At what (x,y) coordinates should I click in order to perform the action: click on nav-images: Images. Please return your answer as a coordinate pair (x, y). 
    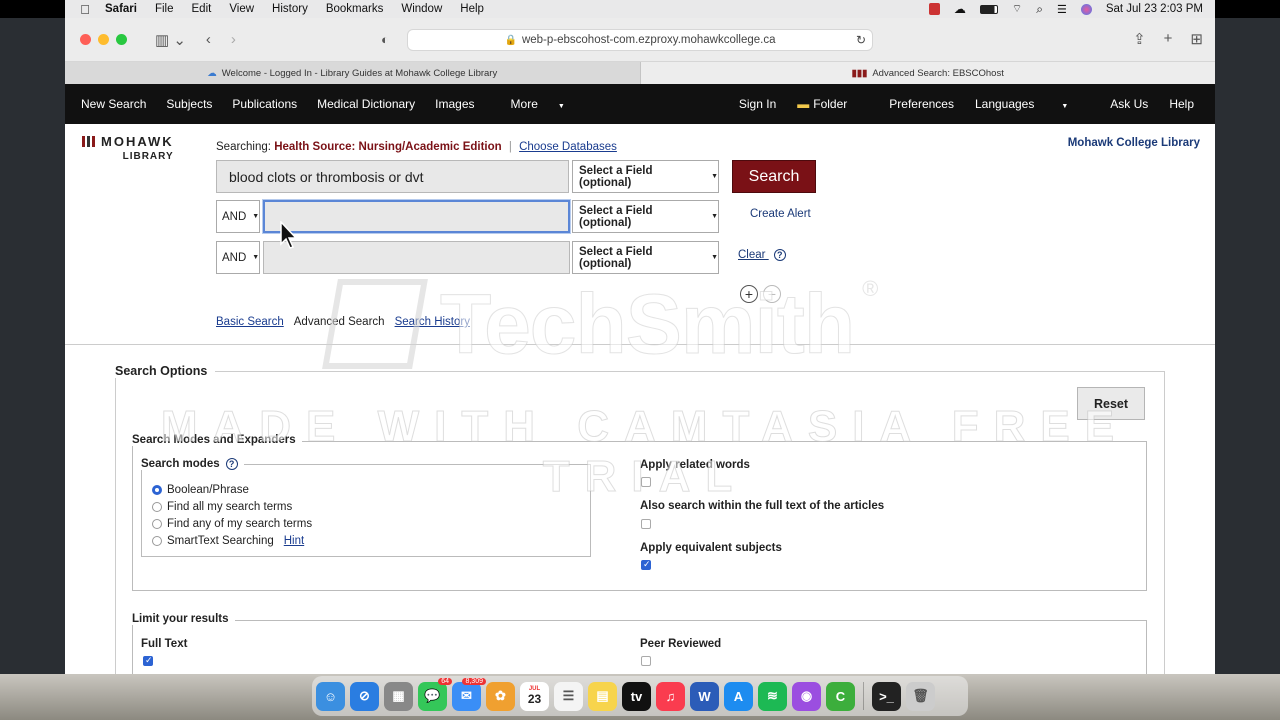
    Looking at the image, I should click on (454, 104).